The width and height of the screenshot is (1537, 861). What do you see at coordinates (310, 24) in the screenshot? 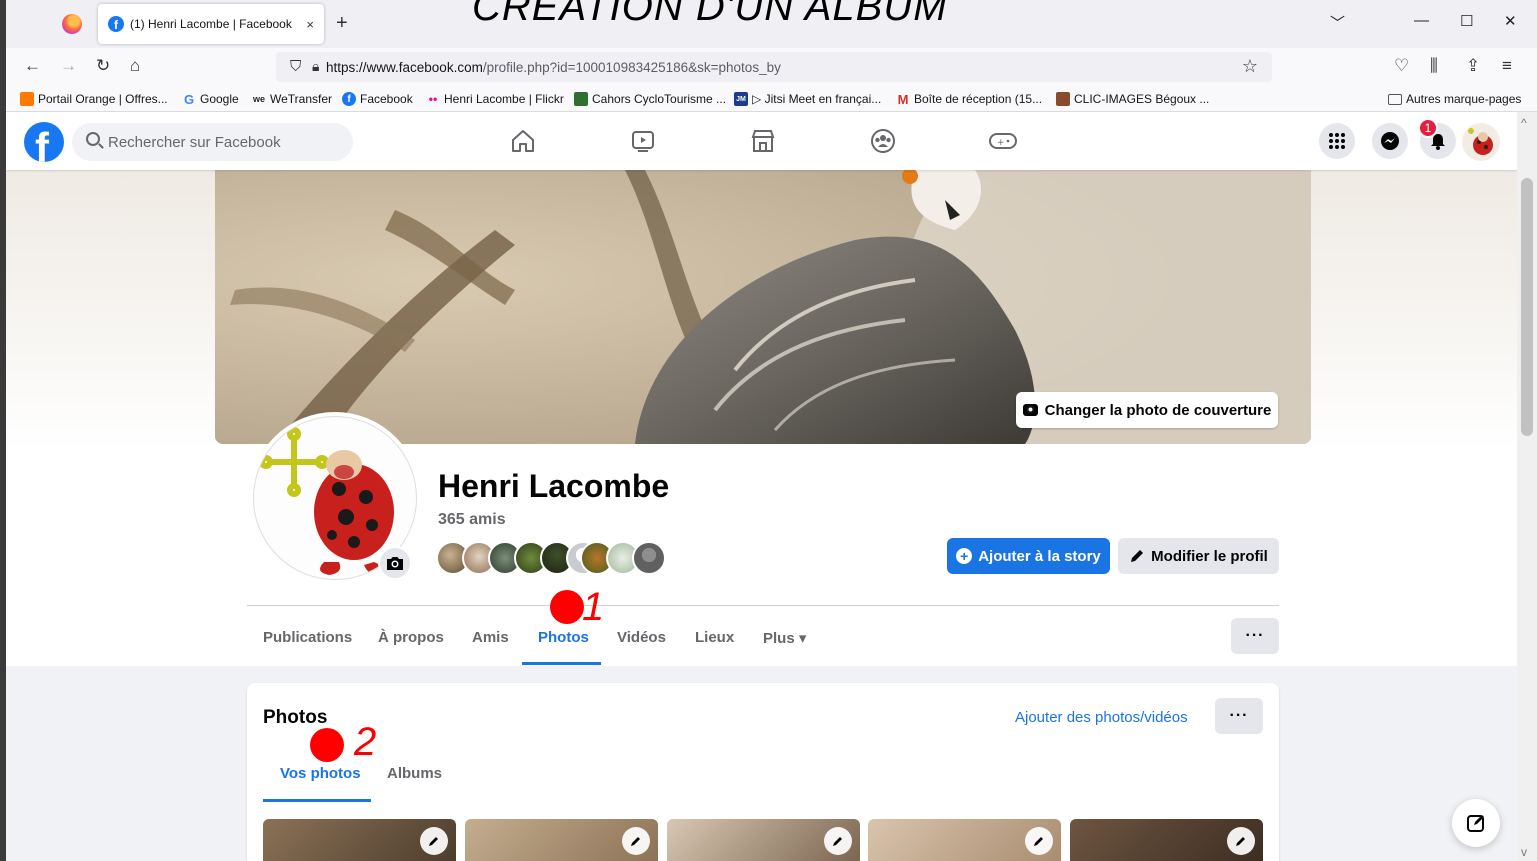
I see `tab-close-icon: ×` at bounding box center [310, 24].